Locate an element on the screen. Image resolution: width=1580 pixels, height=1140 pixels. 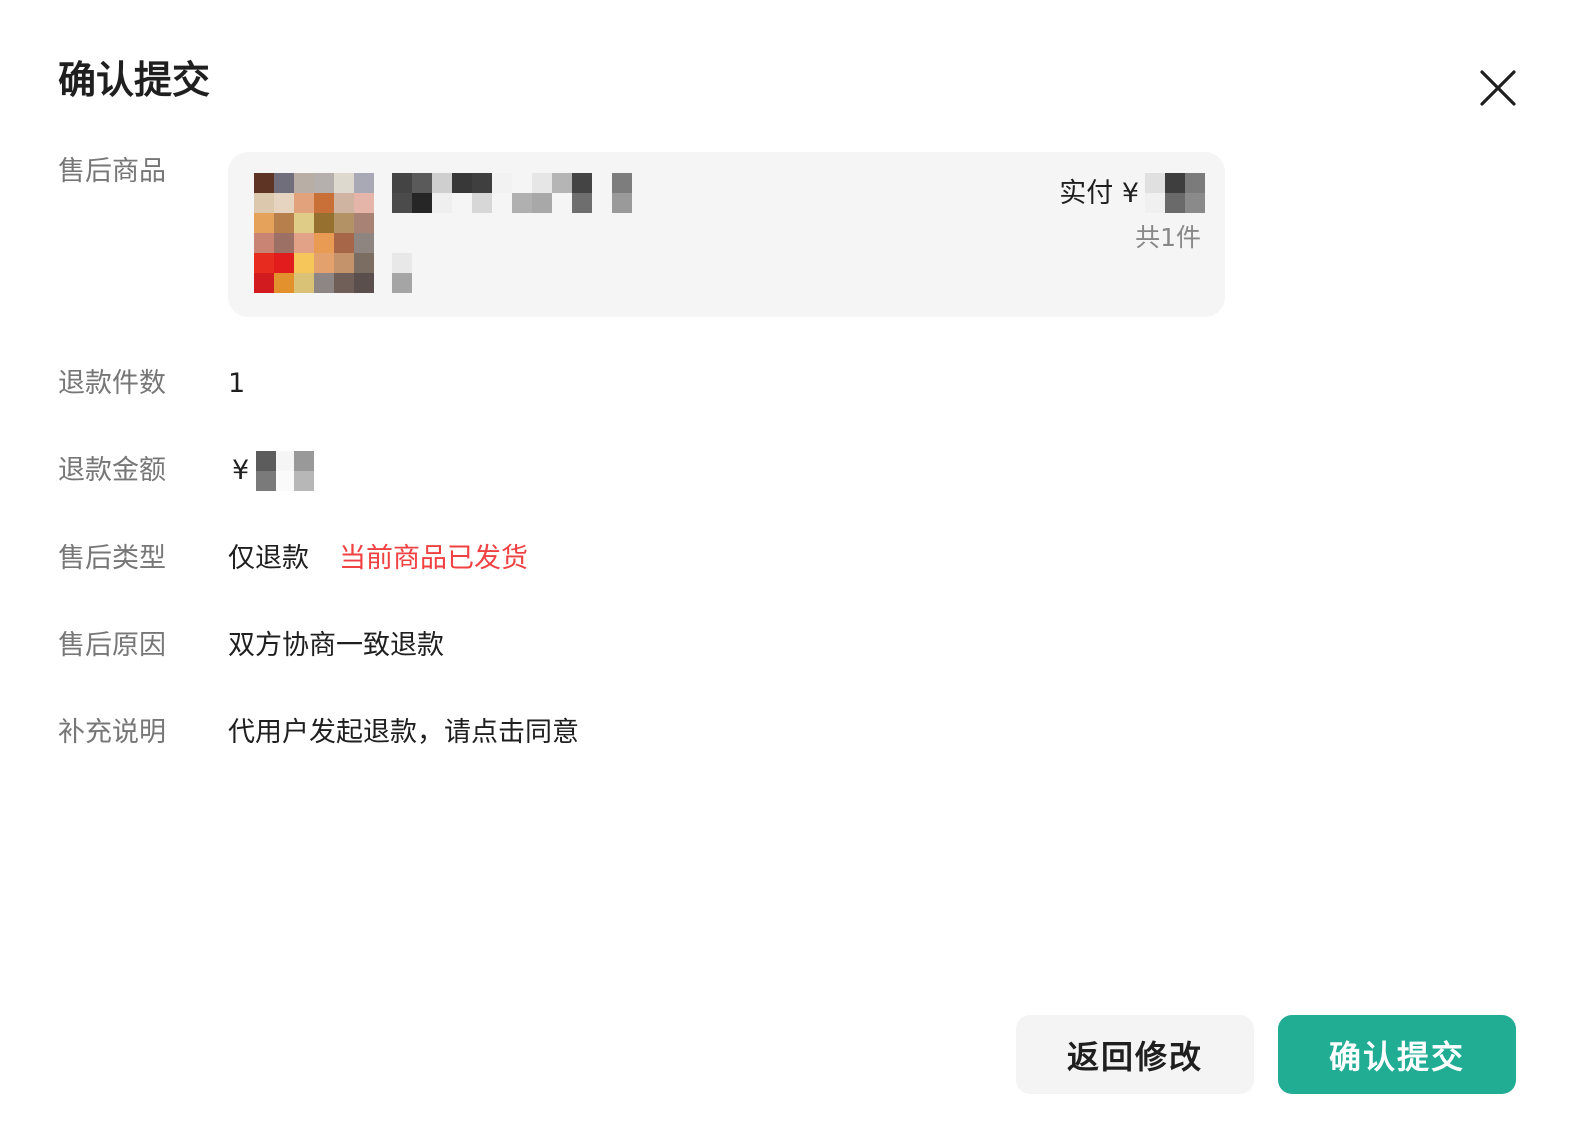
paid-prefix: 实付 ¥ is located at coordinates (1099, 193).